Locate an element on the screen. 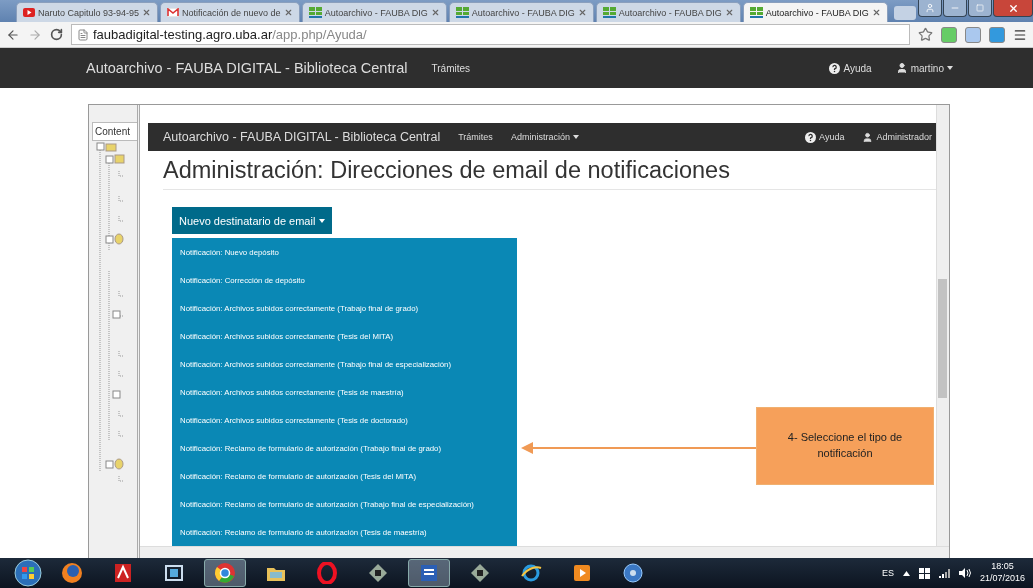 The width and height of the screenshot is (1033, 588). nav-link: Administración is located at coordinates (544, 137).